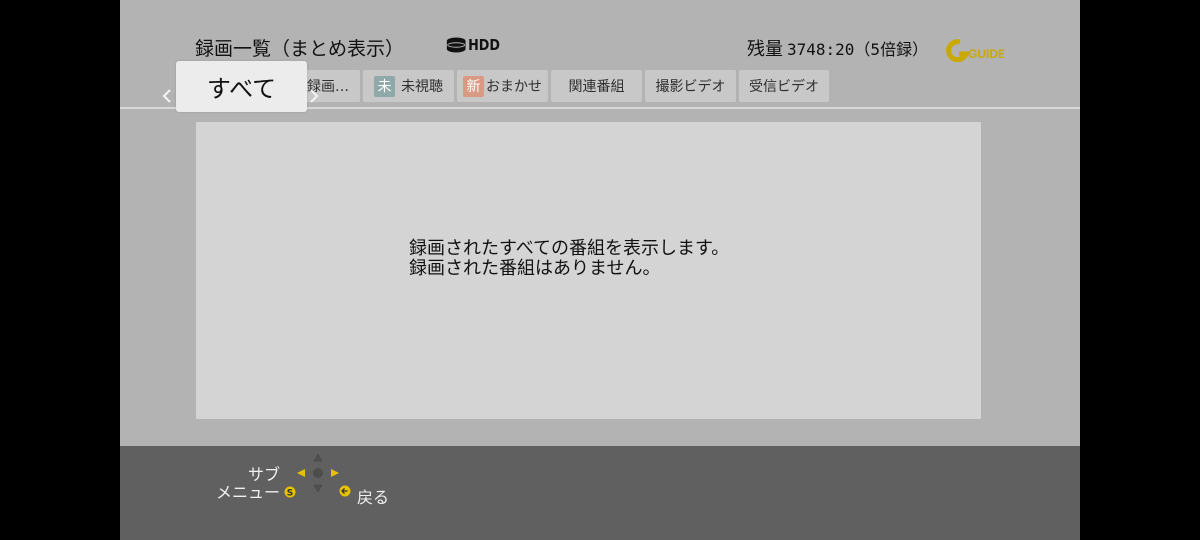 Image resolution: width=1200 pixels, height=540 pixels. I want to click on tab-label: 関連番組, so click(596, 87).